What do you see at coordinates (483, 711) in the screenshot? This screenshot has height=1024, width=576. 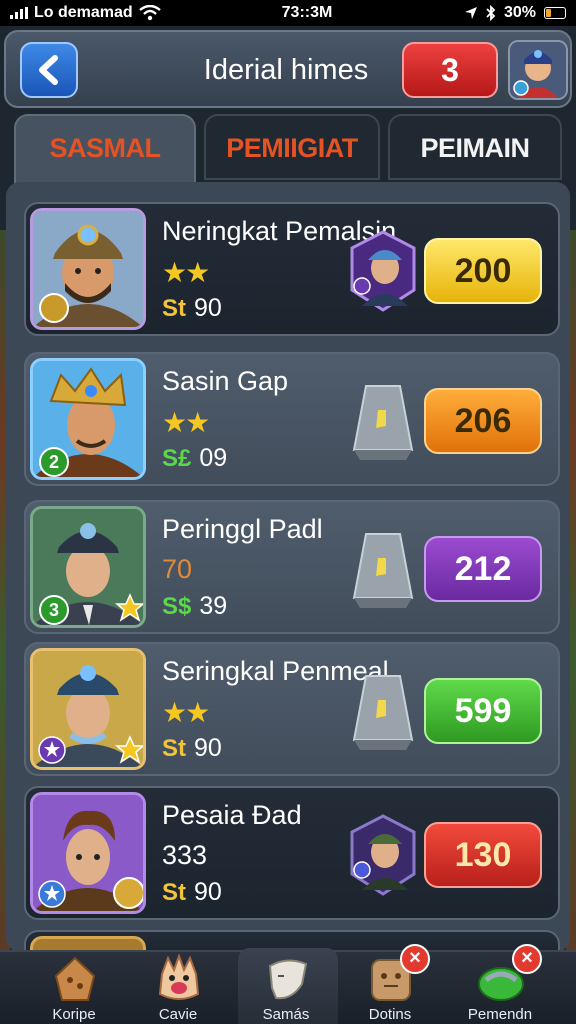 I see `value-button: 599` at bounding box center [483, 711].